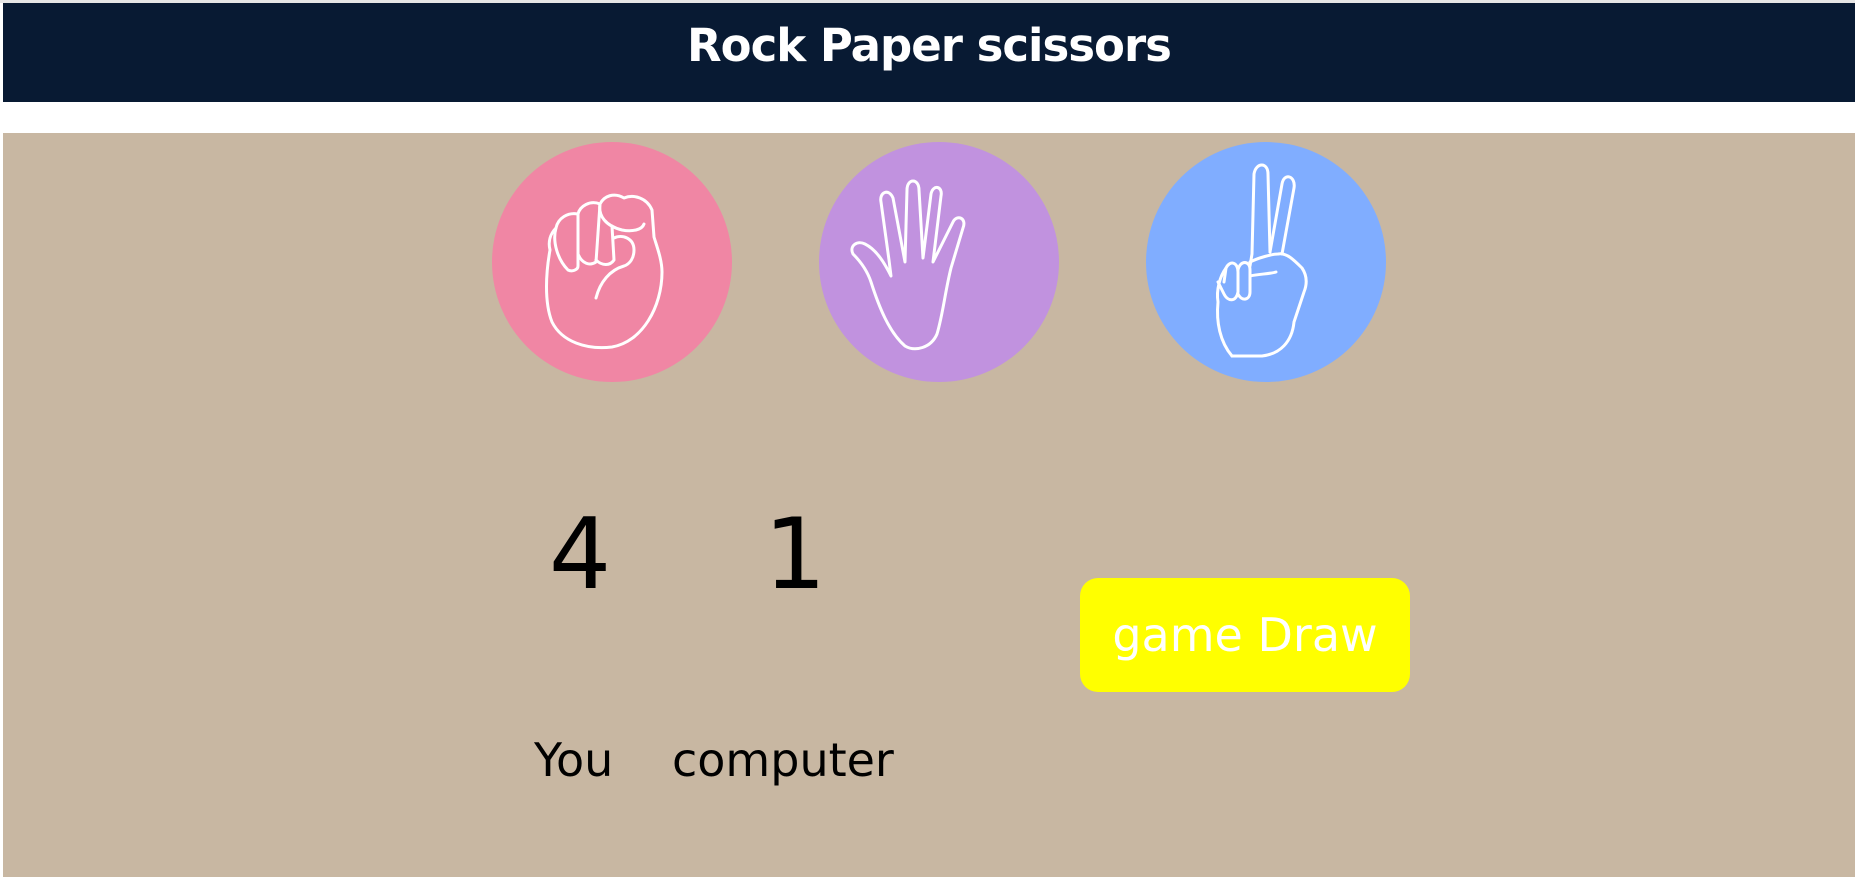 The width and height of the screenshot is (1855, 877). Describe the element at coordinates (574, 760) in the screenshot. I see `user-label: You` at that location.